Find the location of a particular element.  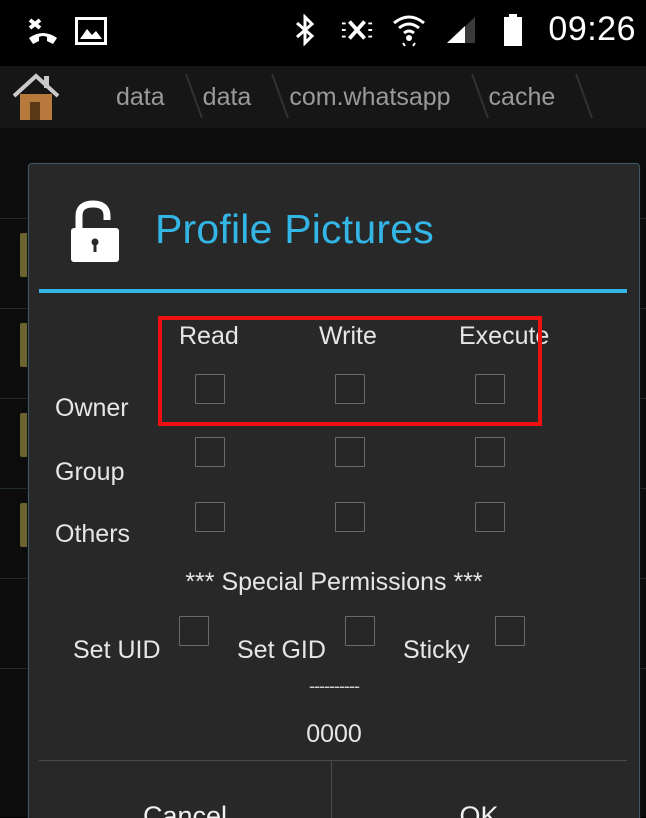

breadcrumb: data data com.whatsapp cache is located at coordinates (323, 97).